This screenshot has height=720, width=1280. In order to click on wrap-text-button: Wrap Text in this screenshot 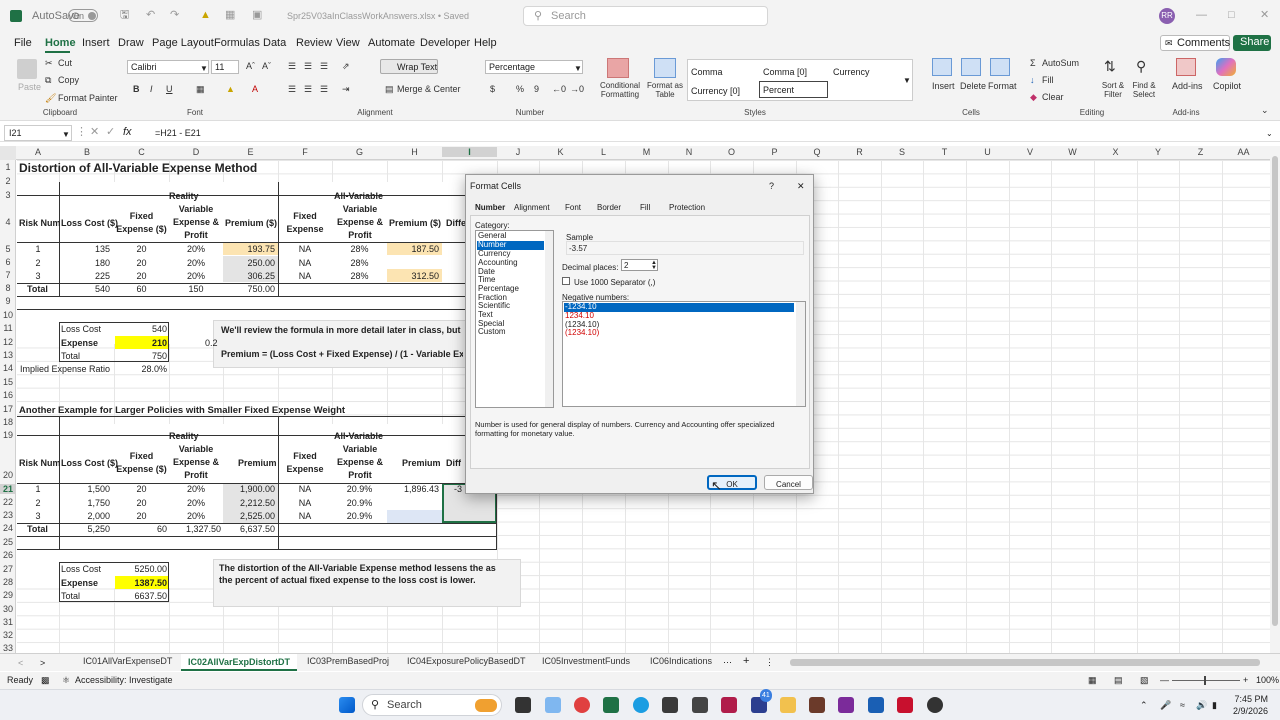, I will do `click(409, 66)`.